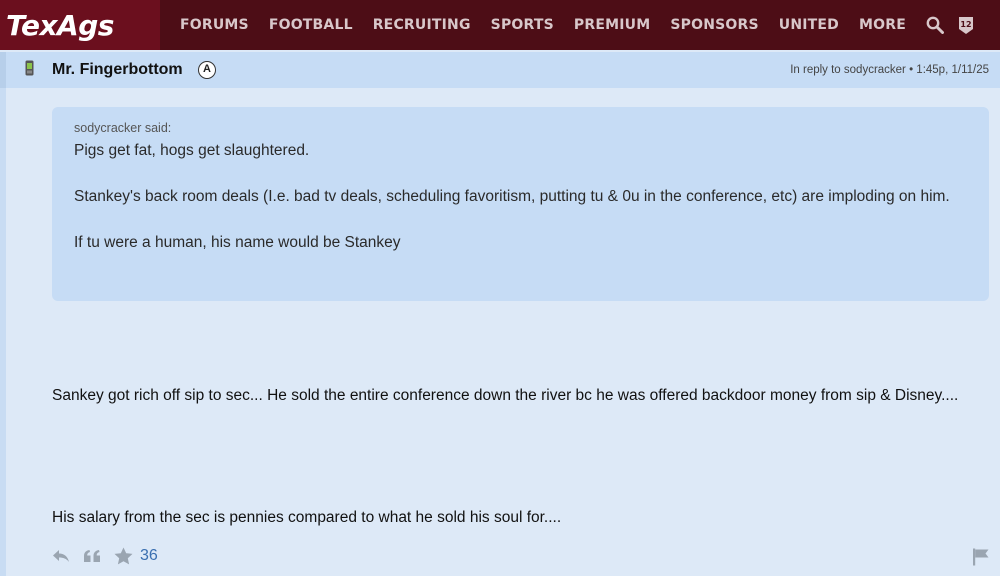 This screenshot has width=1000, height=576. I want to click on quote-author: sodycracker said:, so click(520, 128).